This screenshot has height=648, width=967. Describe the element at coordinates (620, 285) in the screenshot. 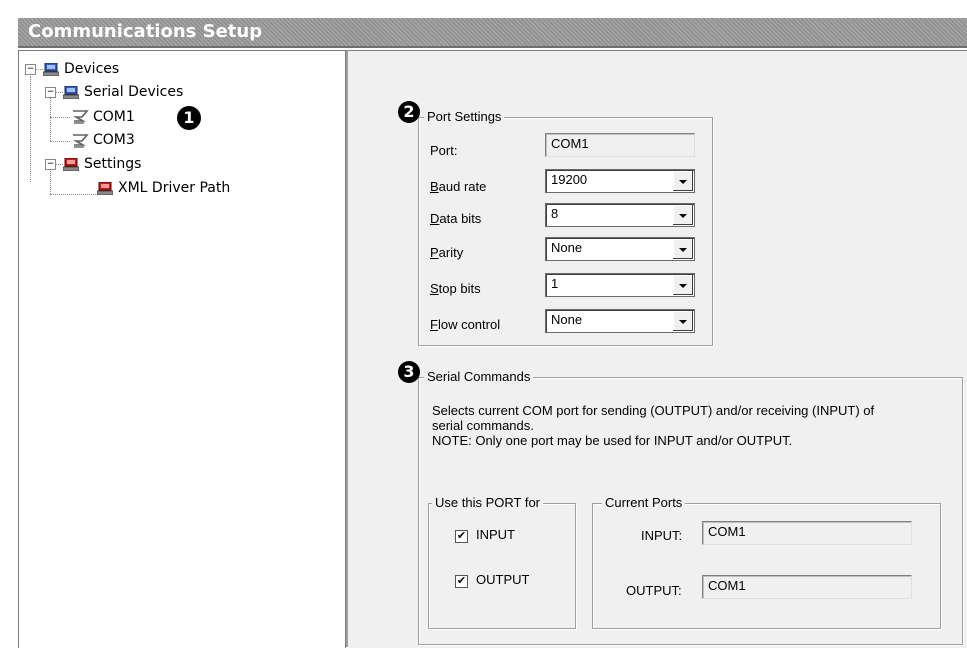

I see `stop-bits-select: 1` at that location.